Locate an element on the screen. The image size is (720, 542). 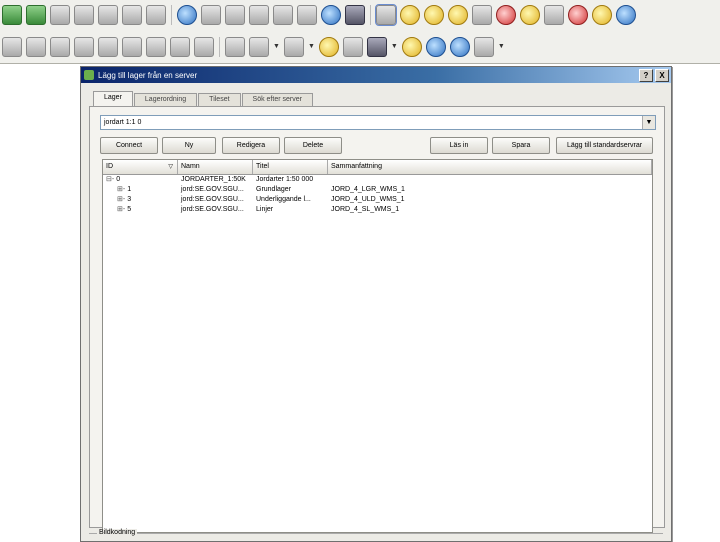
column-header-id: ID ▽ is located at coordinates (140, 167).